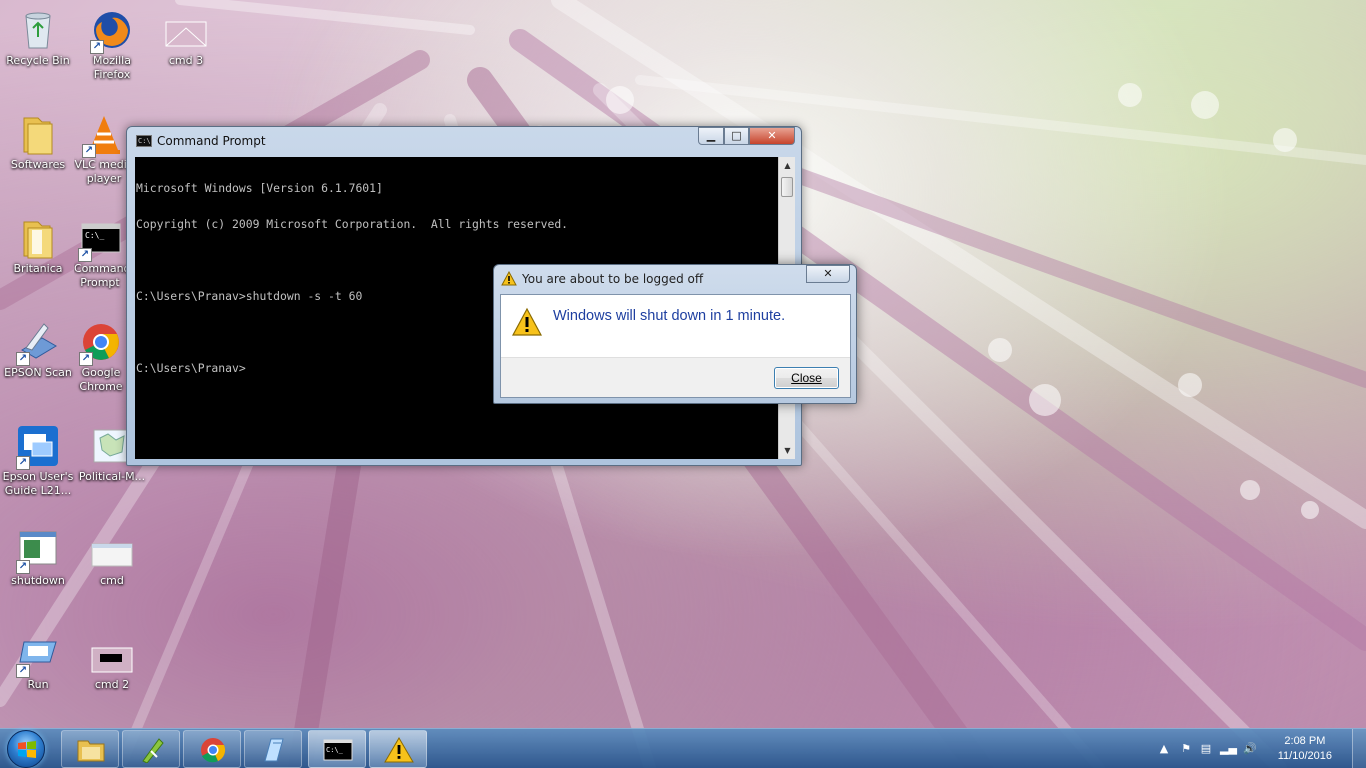  Describe the element at coordinates (736, 136) in the screenshot. I see `maximize-button: □` at that location.